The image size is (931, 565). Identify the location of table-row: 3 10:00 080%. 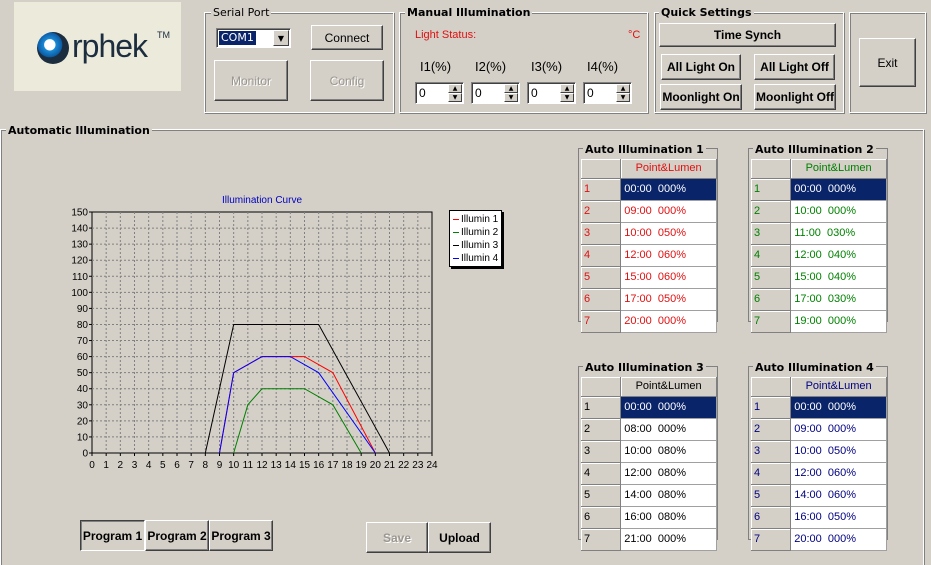
(649, 451).